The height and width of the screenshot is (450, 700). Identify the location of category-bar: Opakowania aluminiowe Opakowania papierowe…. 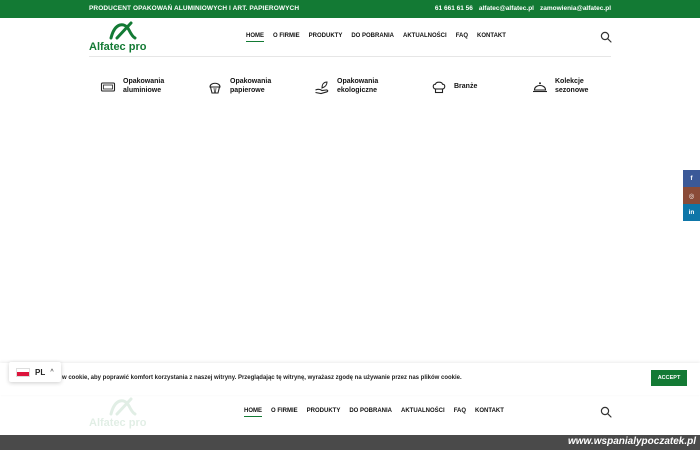
(350, 87).